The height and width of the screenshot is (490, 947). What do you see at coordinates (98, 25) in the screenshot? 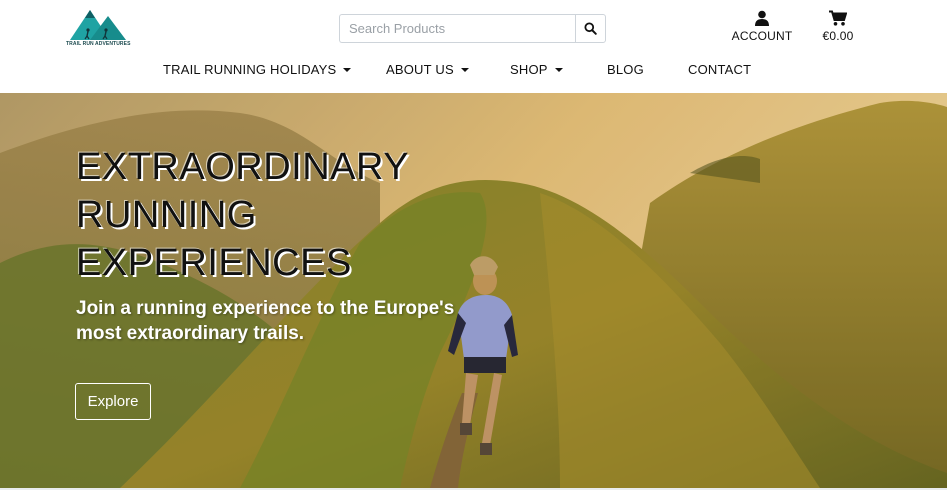
I see `mountains-logo-icon` at bounding box center [98, 25].